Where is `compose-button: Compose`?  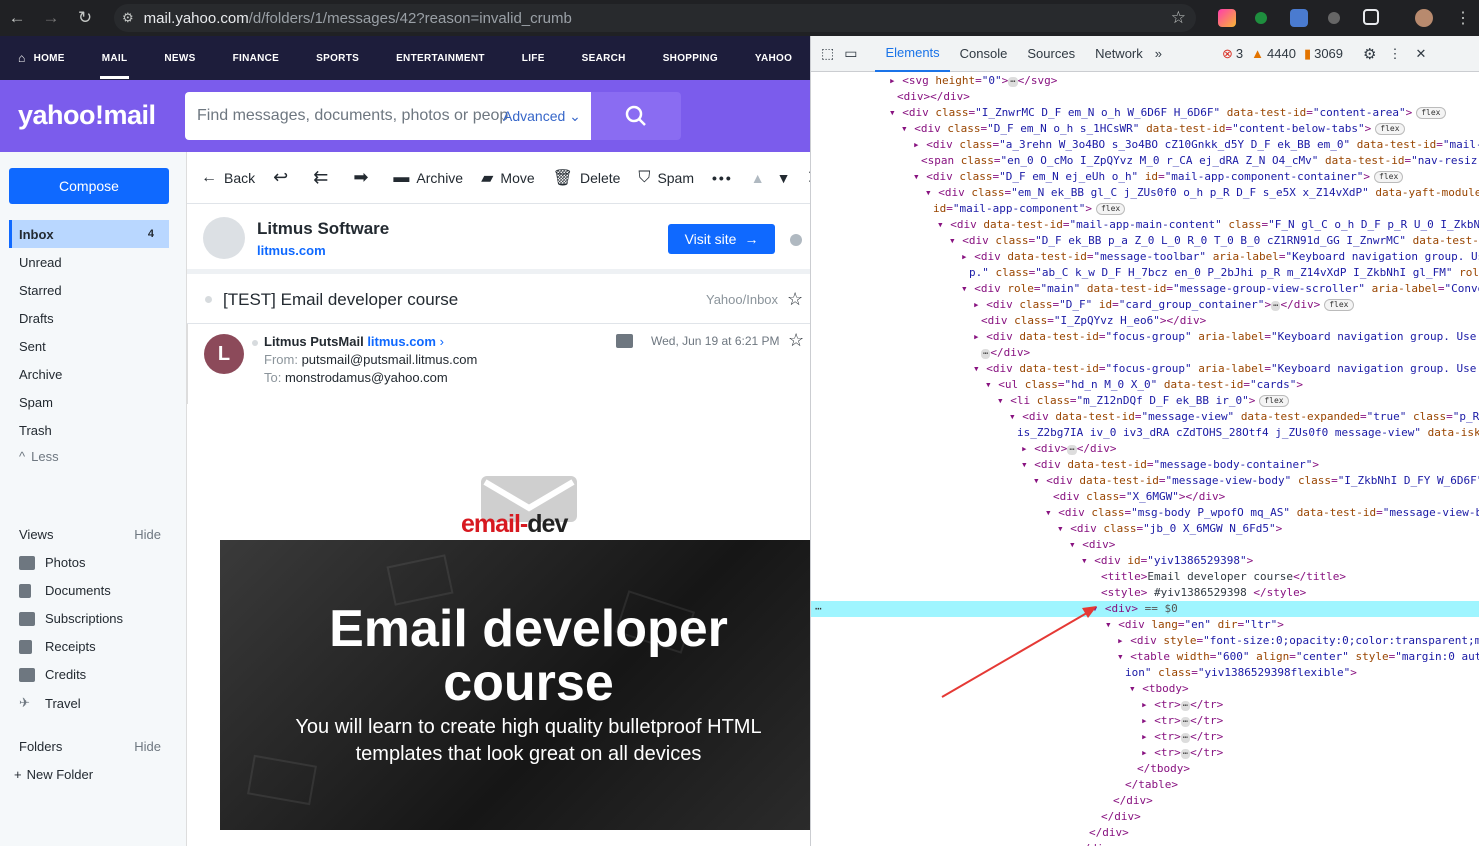
compose-button: Compose is located at coordinates (89, 186).